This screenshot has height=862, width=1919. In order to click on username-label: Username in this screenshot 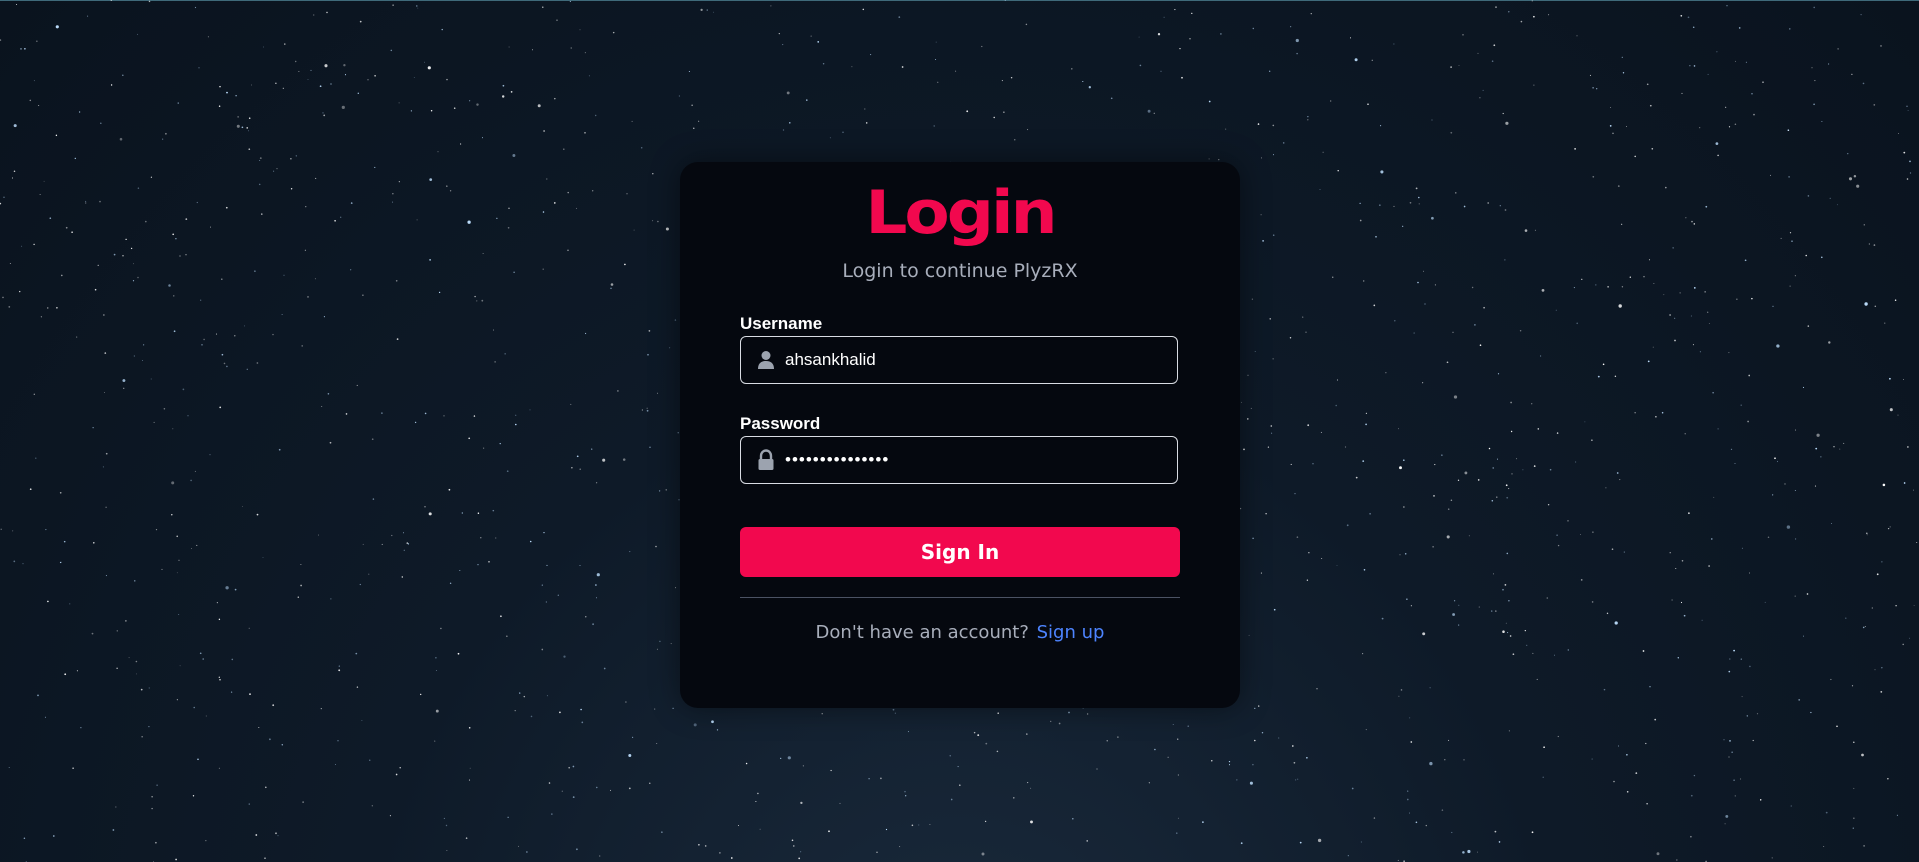, I will do `click(781, 323)`.